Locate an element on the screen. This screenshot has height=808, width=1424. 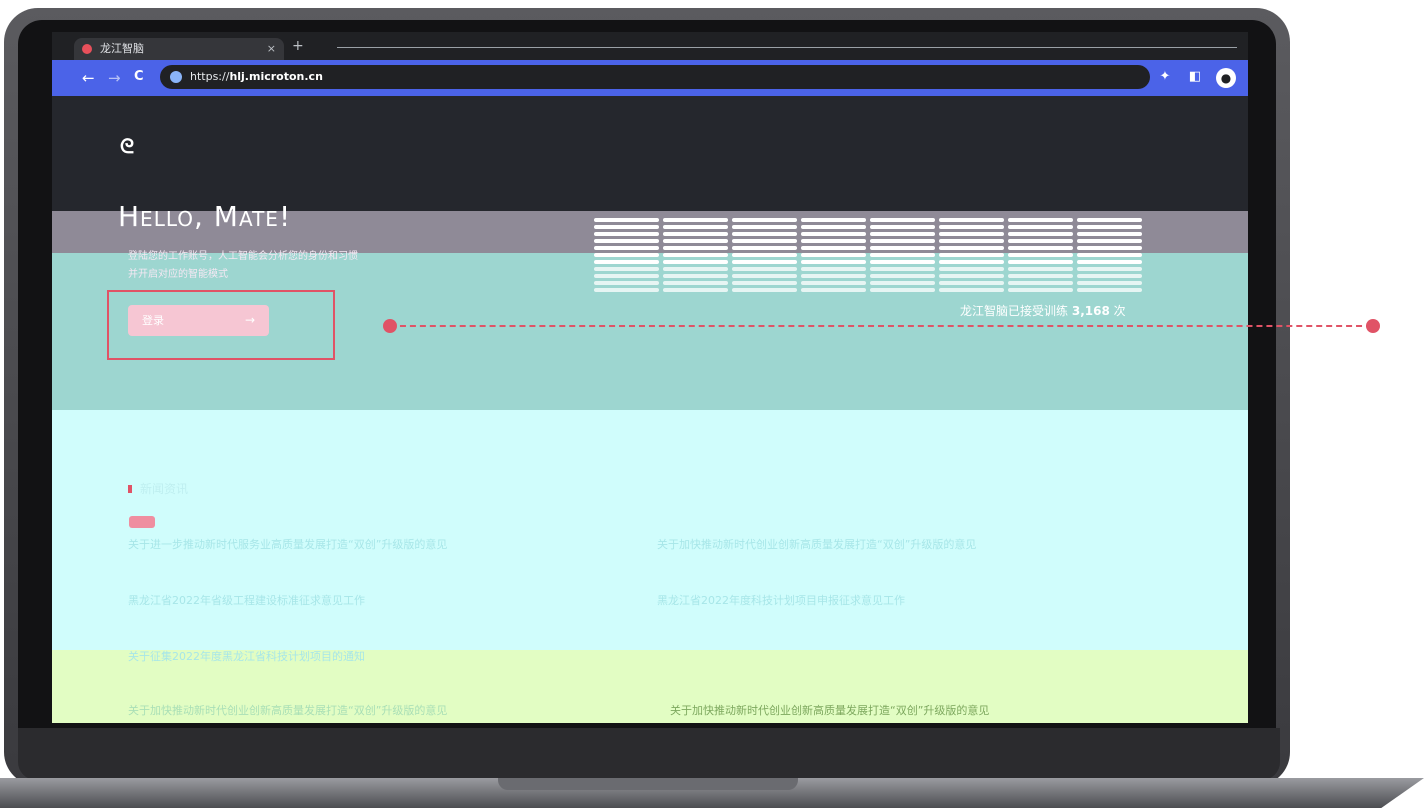
annotation-dashed-line is located at coordinates (881, 326).